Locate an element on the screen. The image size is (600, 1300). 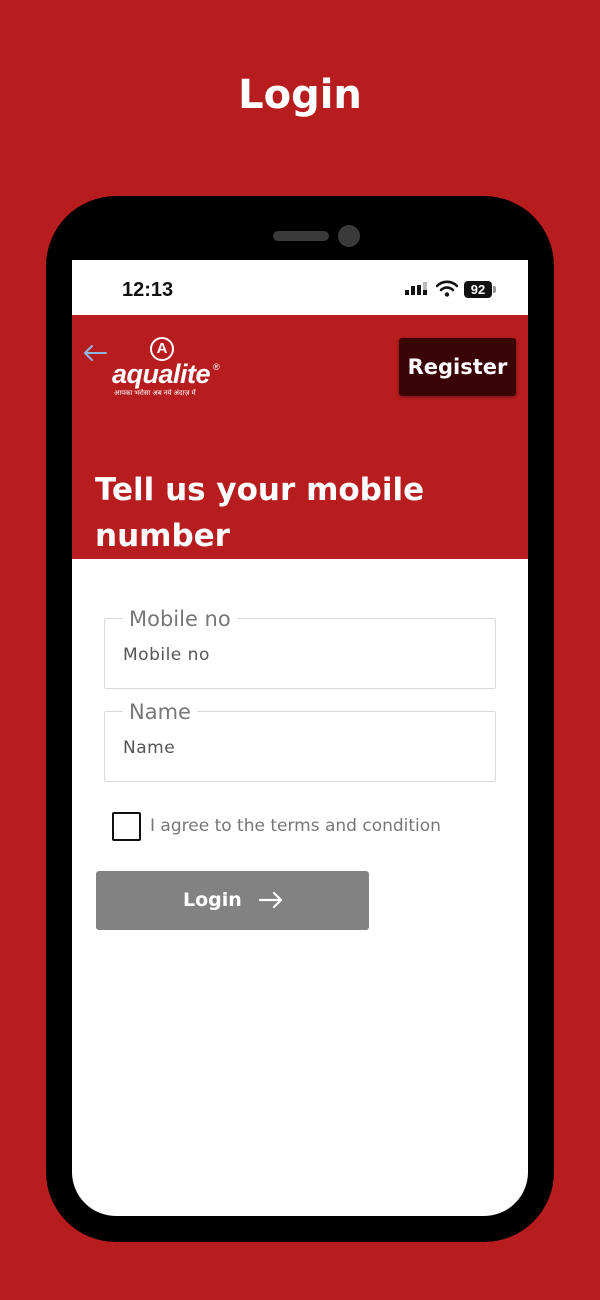
logo-mark-letter: A is located at coordinates (162, 348).